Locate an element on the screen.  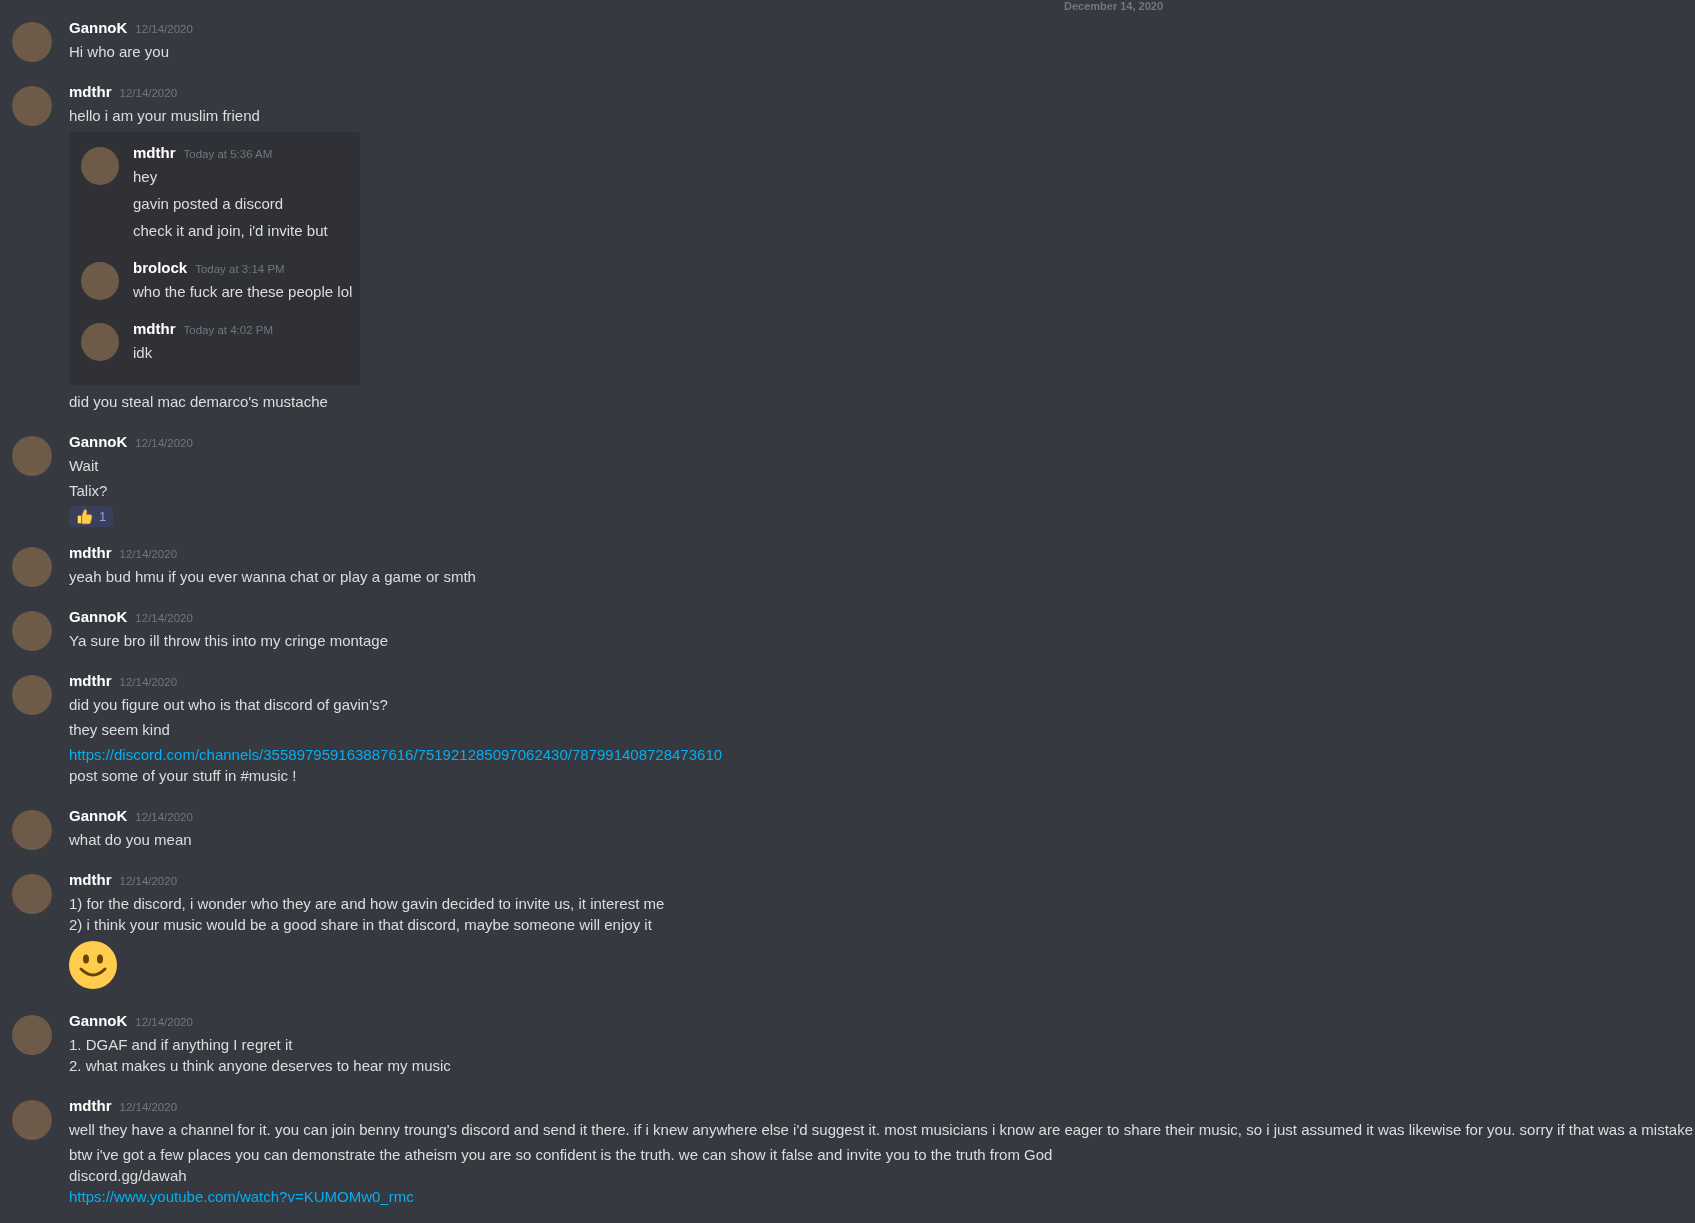
message-text: Hi who are you is located at coordinates (120, 52).